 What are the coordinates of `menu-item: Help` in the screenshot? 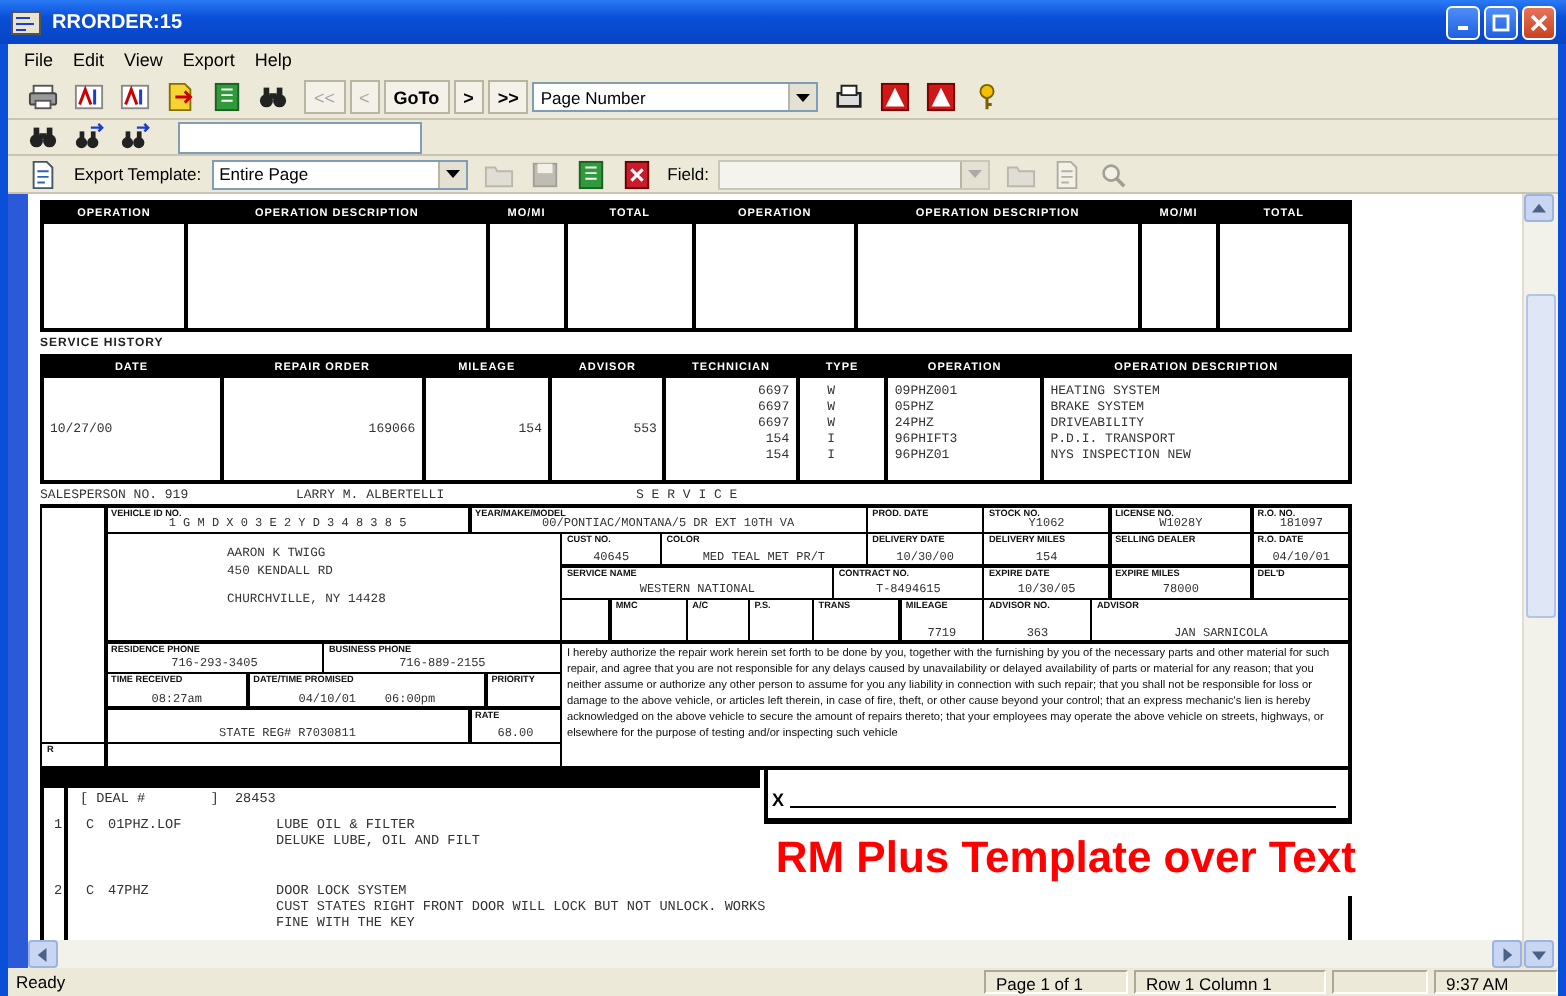 It's located at (273, 60).